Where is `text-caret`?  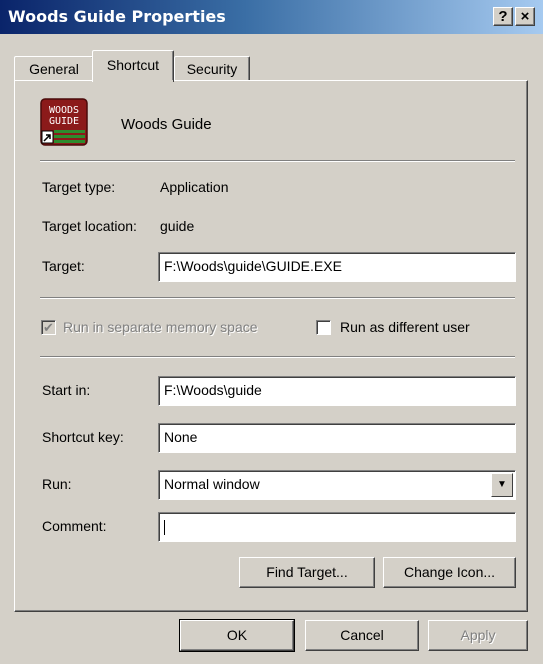 text-caret is located at coordinates (164, 527).